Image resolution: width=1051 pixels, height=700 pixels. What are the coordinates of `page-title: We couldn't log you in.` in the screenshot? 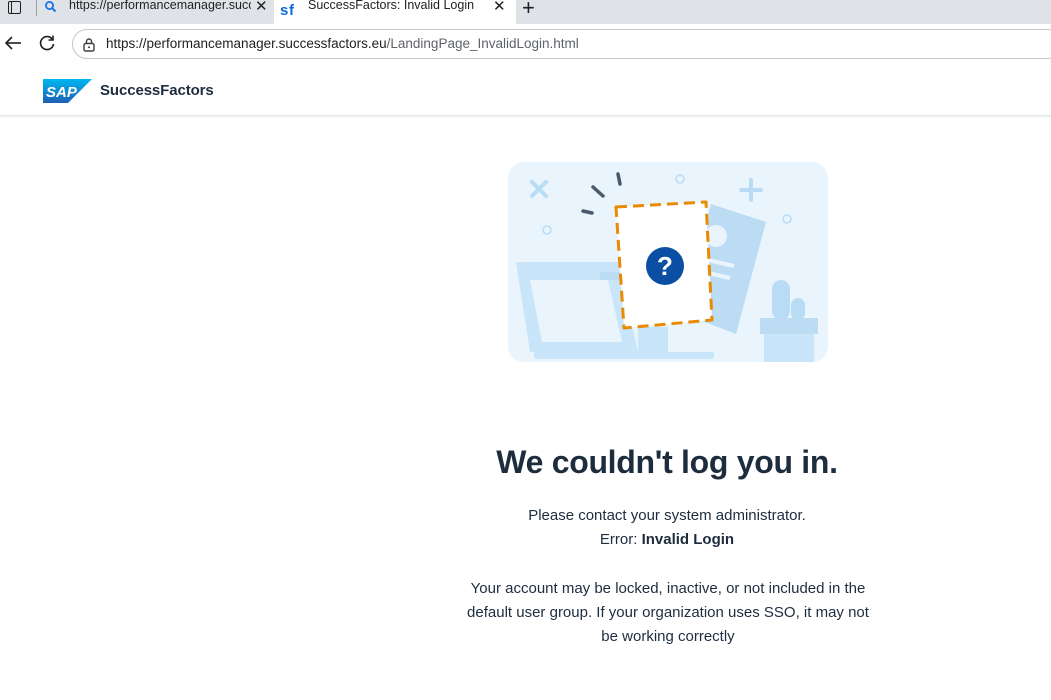 It's located at (667, 462).